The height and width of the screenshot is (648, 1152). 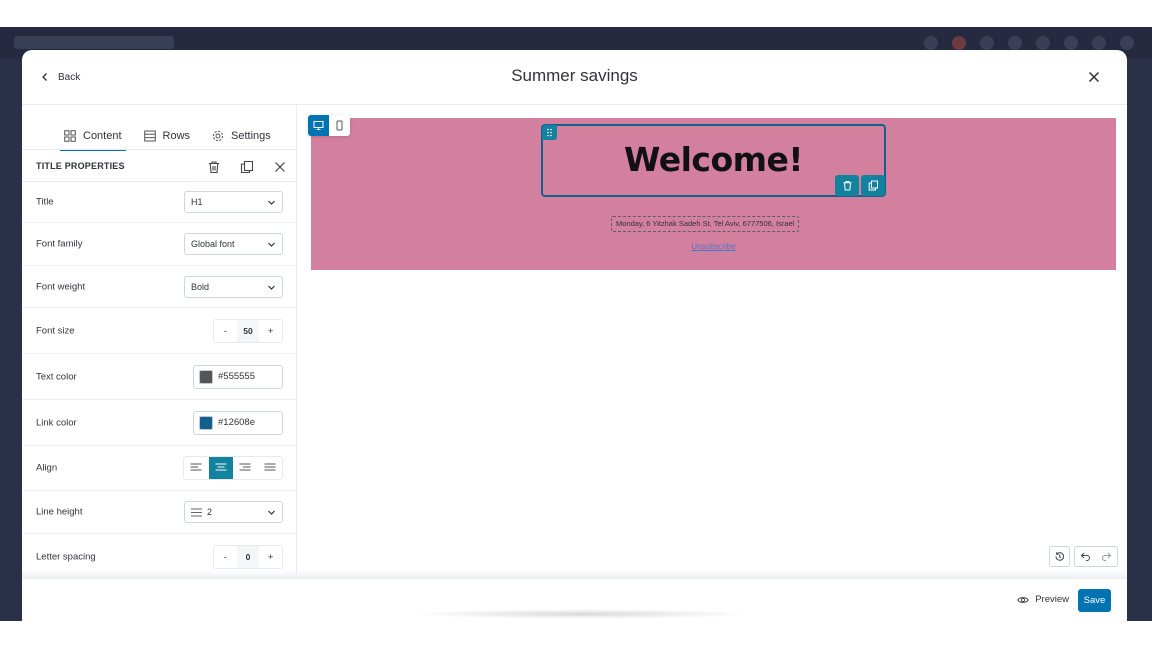 I want to click on hero-title: Welcome!, so click(x=713, y=159).